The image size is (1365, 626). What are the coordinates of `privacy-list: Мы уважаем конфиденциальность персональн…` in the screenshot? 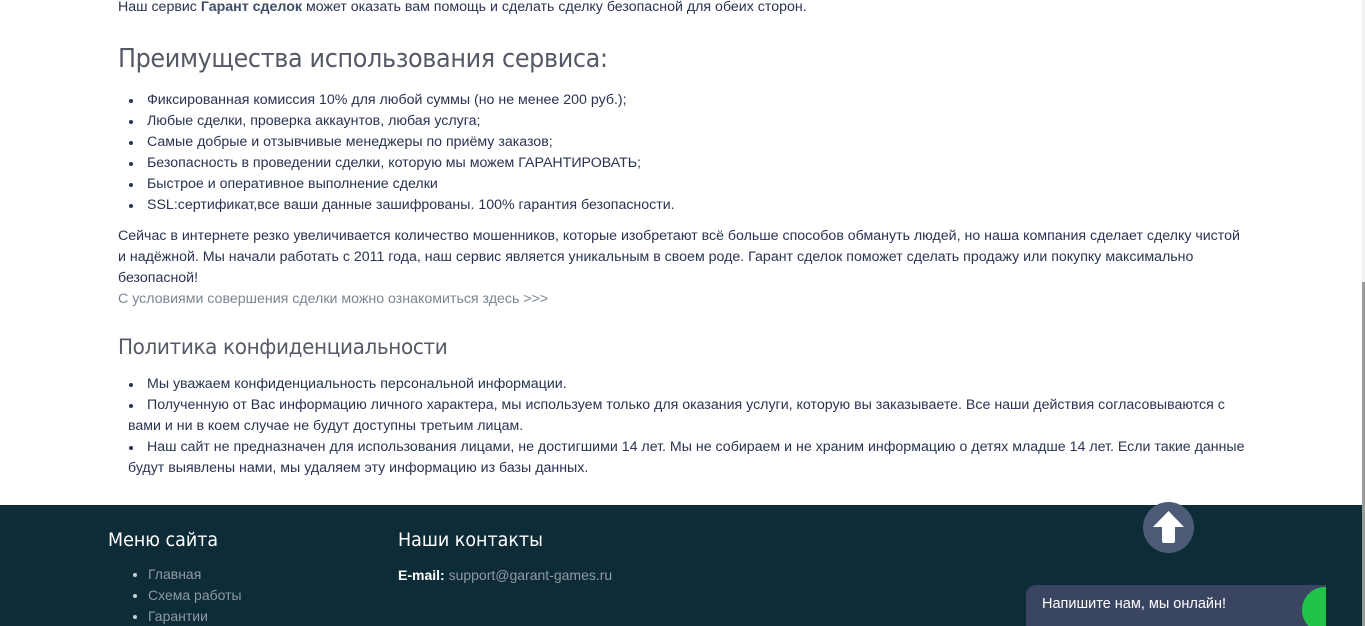 It's located at (690, 426).